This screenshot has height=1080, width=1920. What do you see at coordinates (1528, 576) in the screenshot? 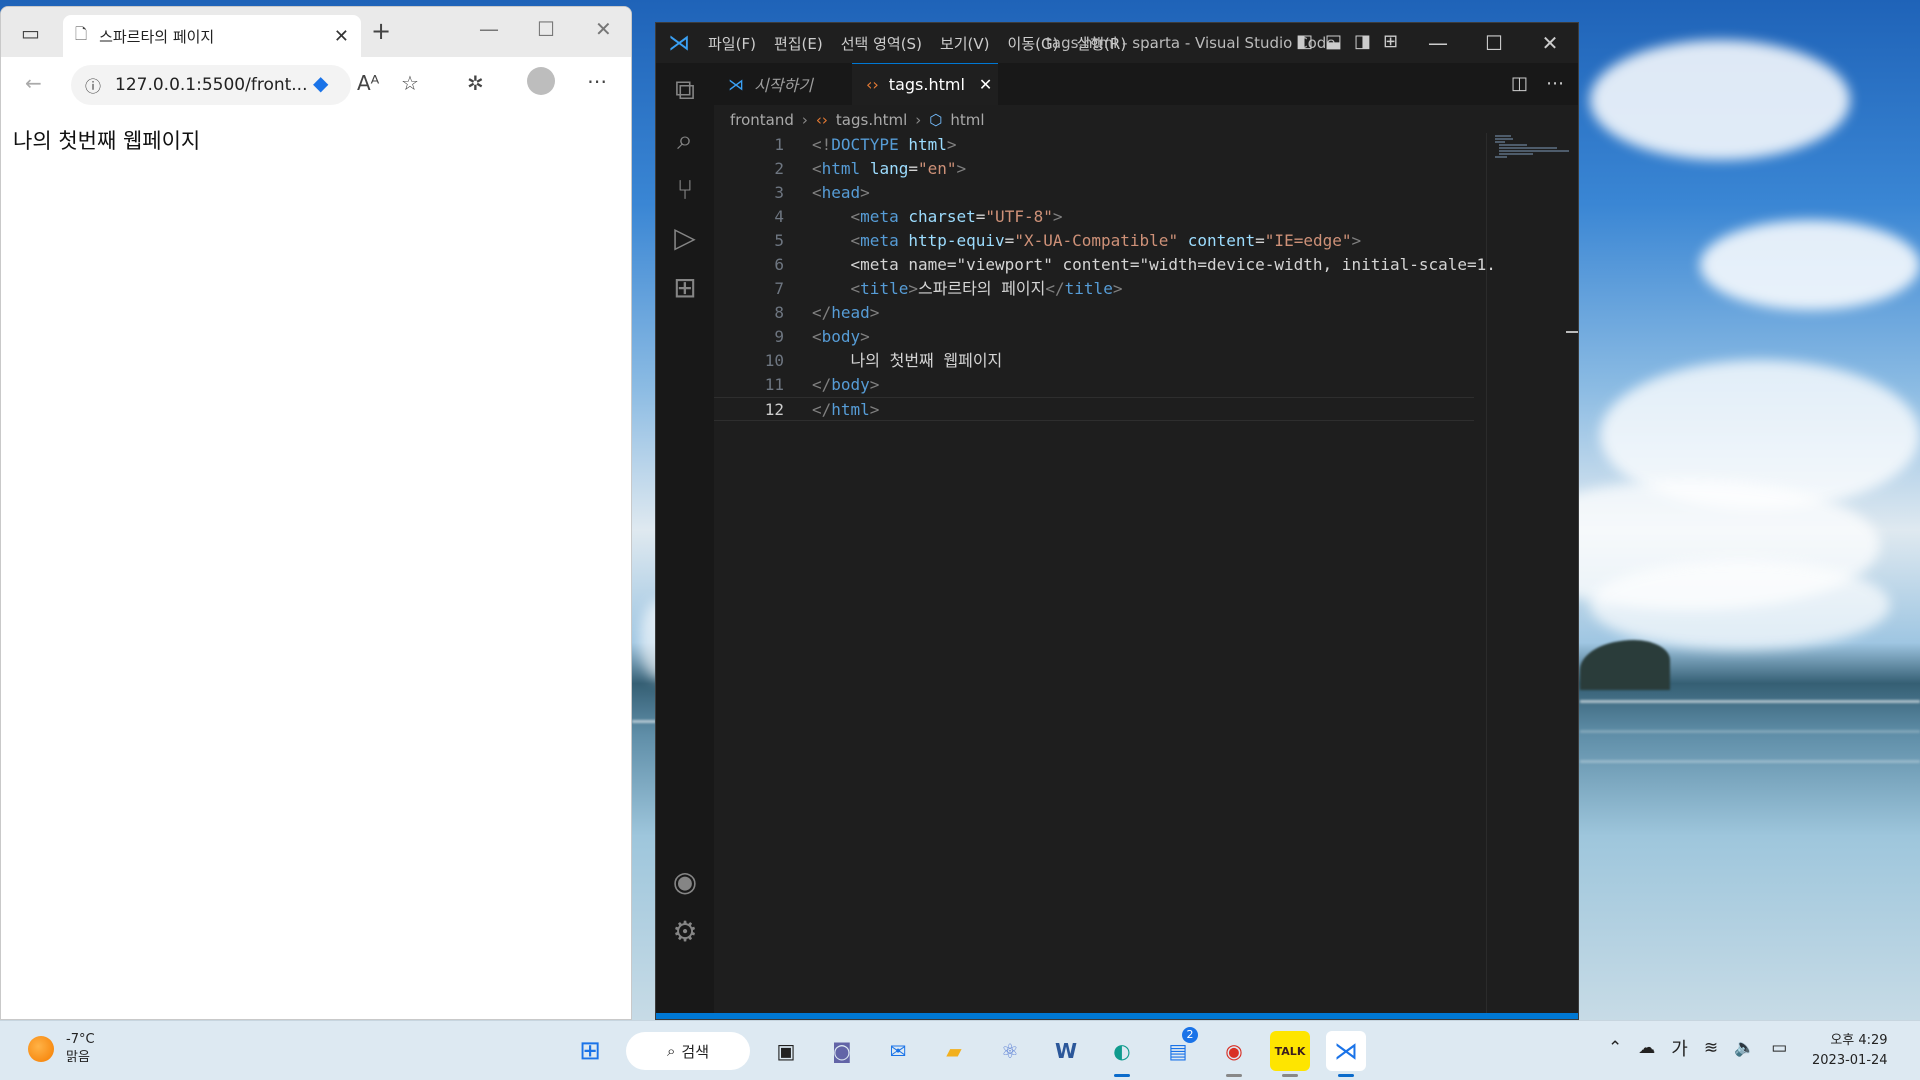
I see `minimap` at bounding box center [1528, 576].